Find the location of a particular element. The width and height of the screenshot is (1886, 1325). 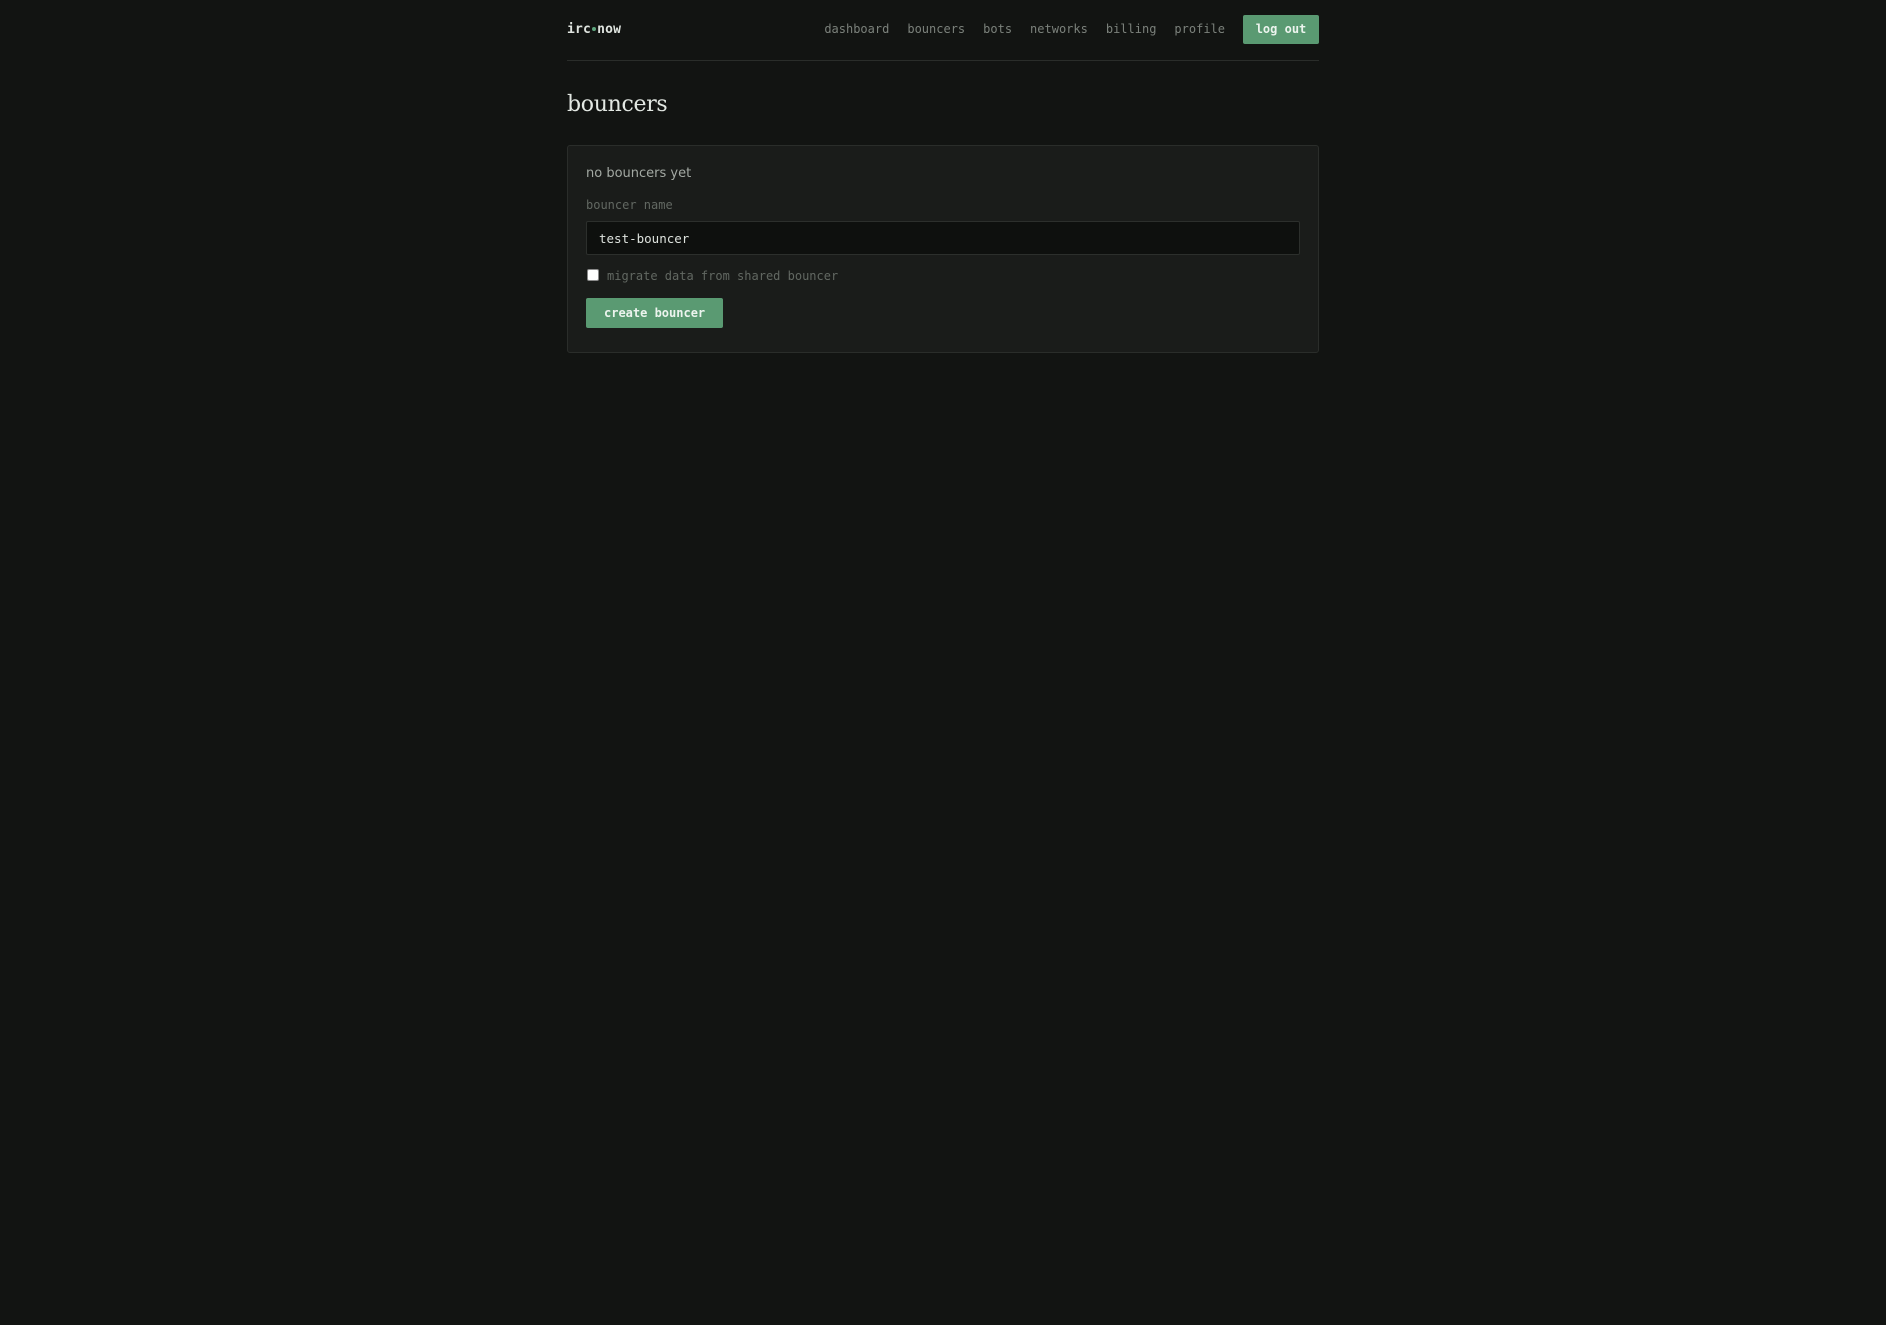

empty-state-text: no bouncers yet is located at coordinates (639, 173).